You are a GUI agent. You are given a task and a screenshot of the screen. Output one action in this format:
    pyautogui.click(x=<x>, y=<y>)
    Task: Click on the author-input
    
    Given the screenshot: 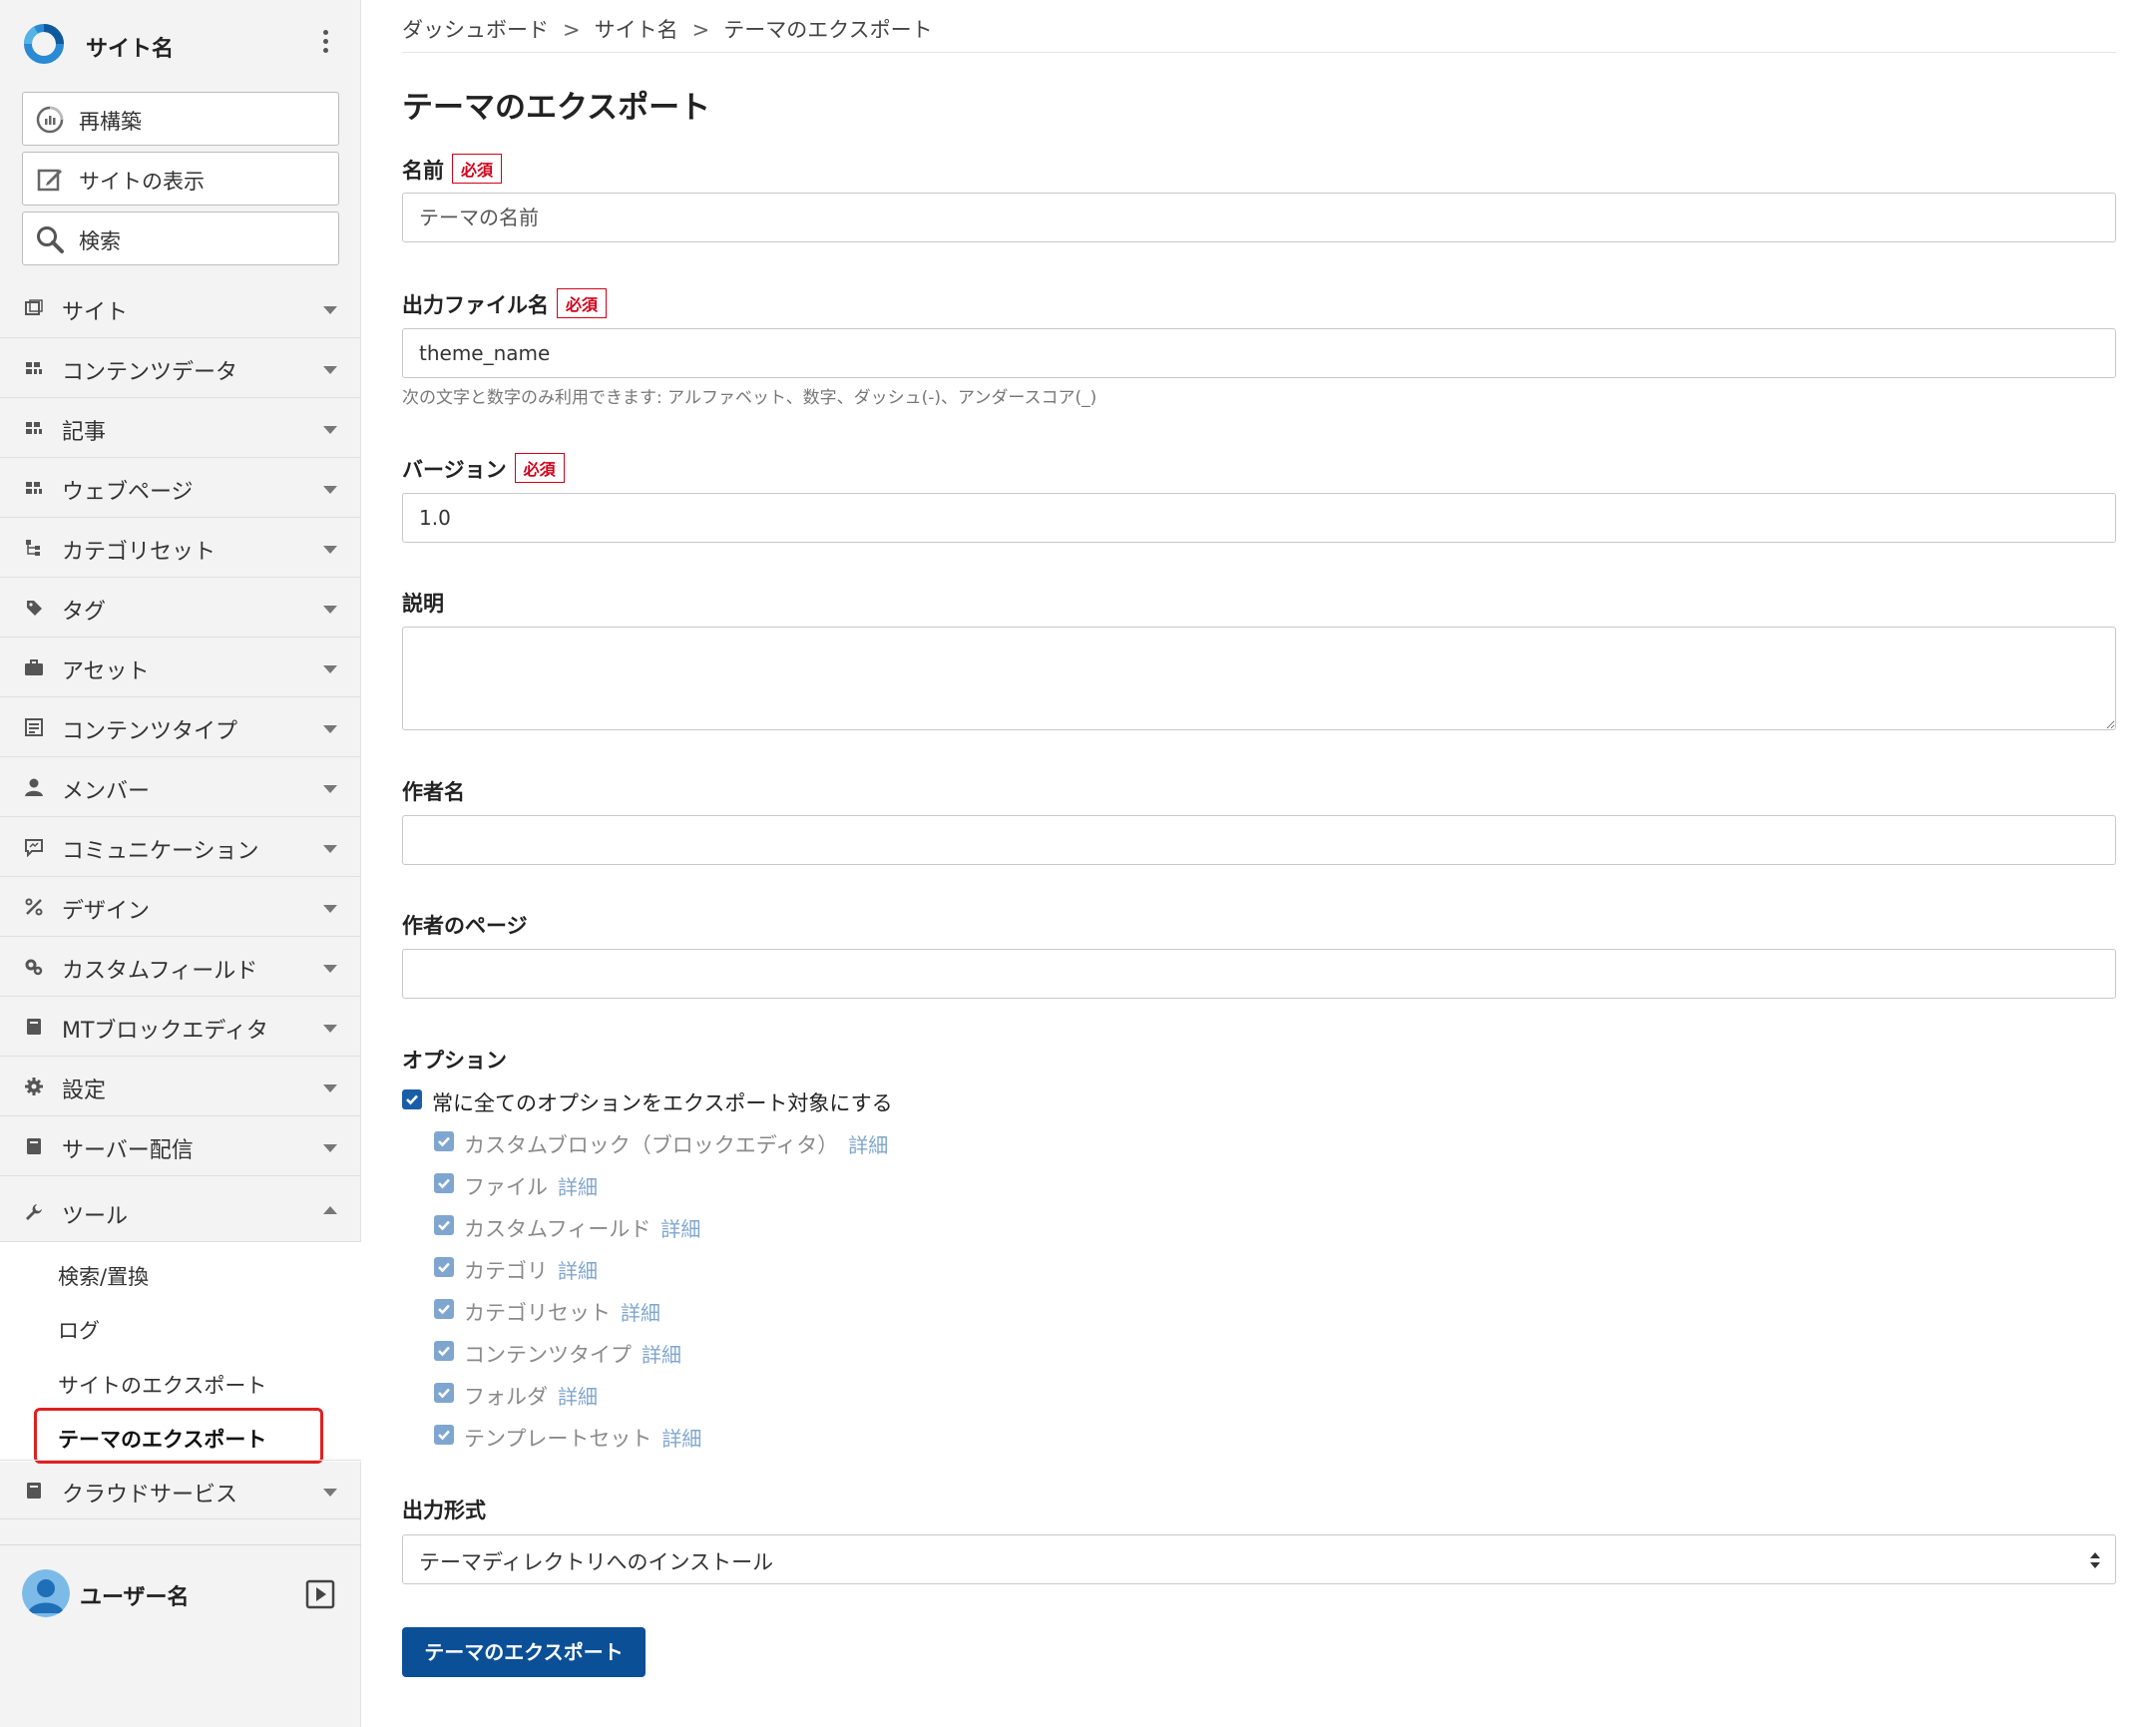 What is the action you would take?
    pyautogui.click(x=1259, y=840)
    